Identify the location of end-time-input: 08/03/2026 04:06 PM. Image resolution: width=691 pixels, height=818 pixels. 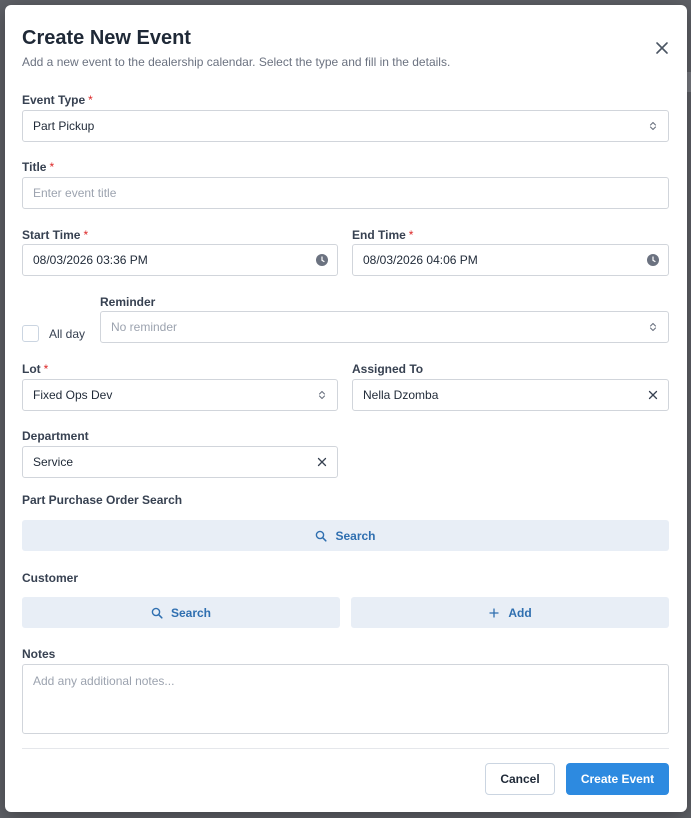
(510, 260).